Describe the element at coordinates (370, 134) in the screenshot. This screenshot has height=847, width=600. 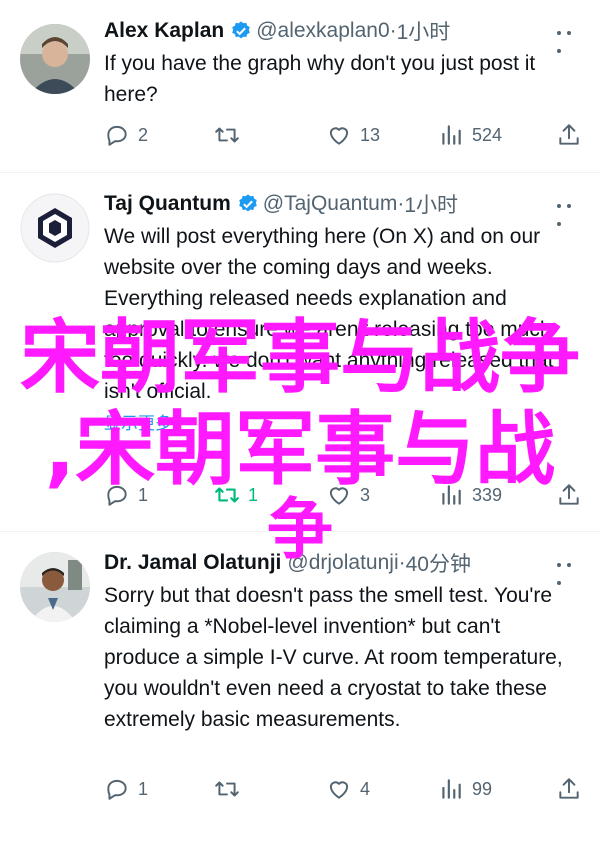
I see `like-count: 13` at that location.